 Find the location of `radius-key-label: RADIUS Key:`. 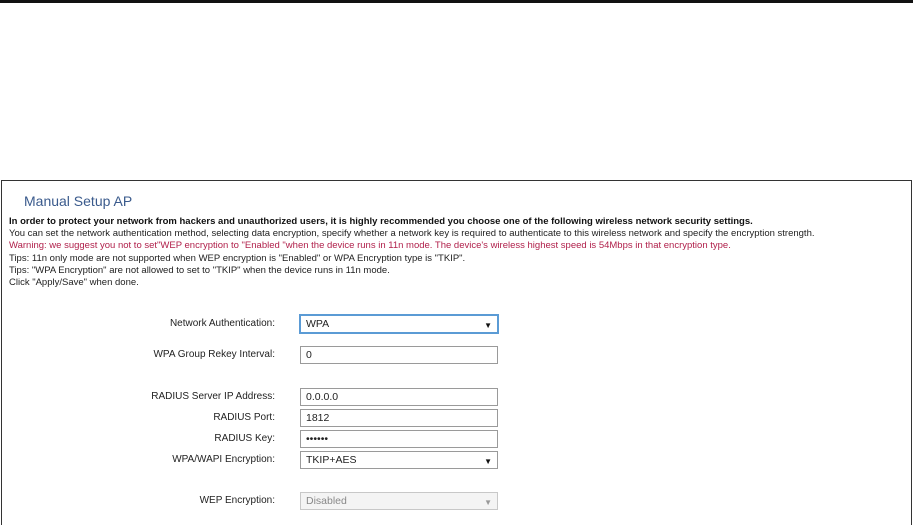

radius-key-label: RADIUS Key: is located at coordinates (244, 438).